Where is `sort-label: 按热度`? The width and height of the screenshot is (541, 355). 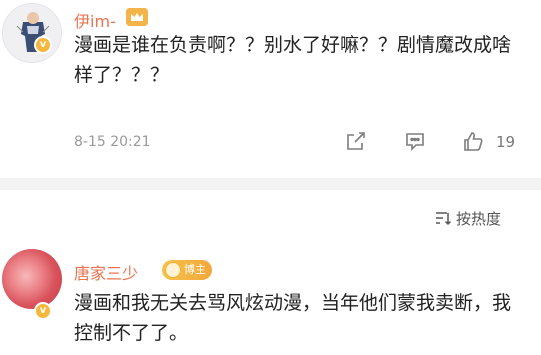 sort-label: 按热度 is located at coordinates (479, 218).